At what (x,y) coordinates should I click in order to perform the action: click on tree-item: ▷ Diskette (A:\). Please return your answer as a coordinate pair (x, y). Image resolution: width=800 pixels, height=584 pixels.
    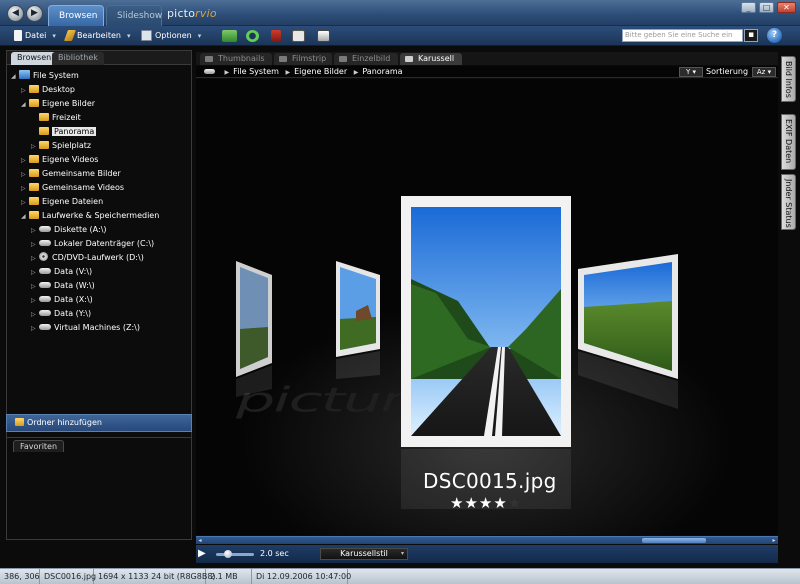
    Looking at the image, I should click on (69, 230).